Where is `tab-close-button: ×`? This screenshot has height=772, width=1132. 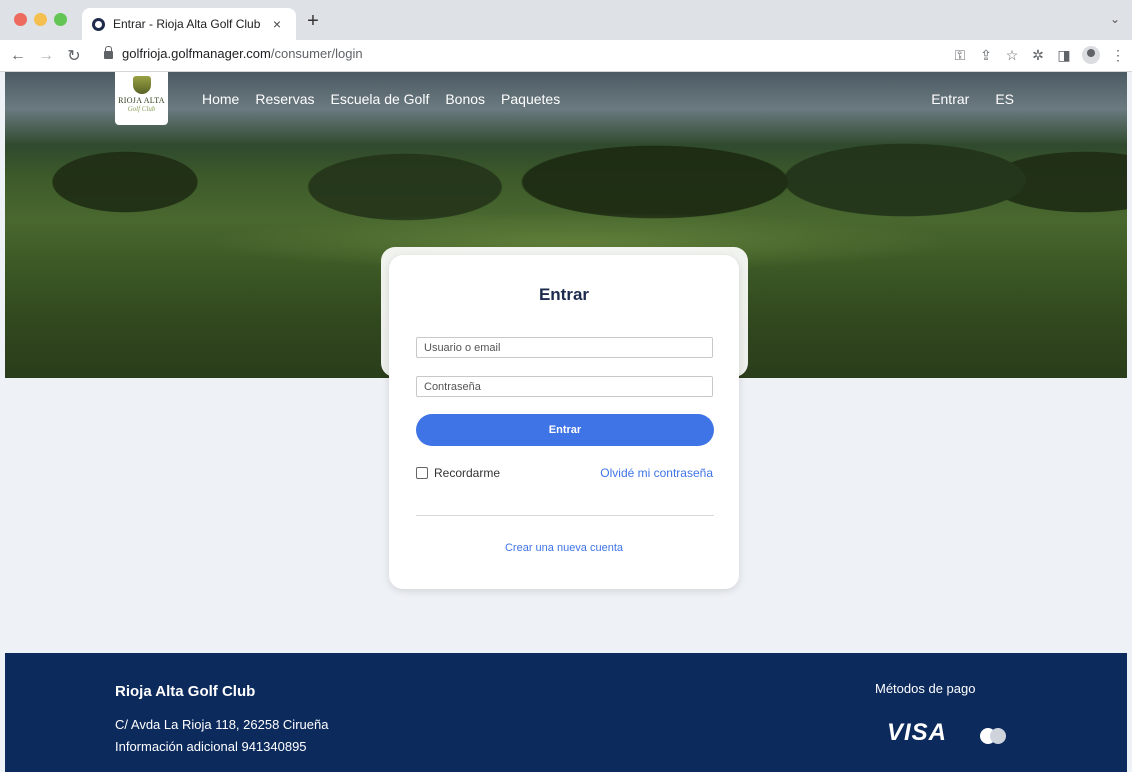
tab-close-button: × is located at coordinates (277, 24).